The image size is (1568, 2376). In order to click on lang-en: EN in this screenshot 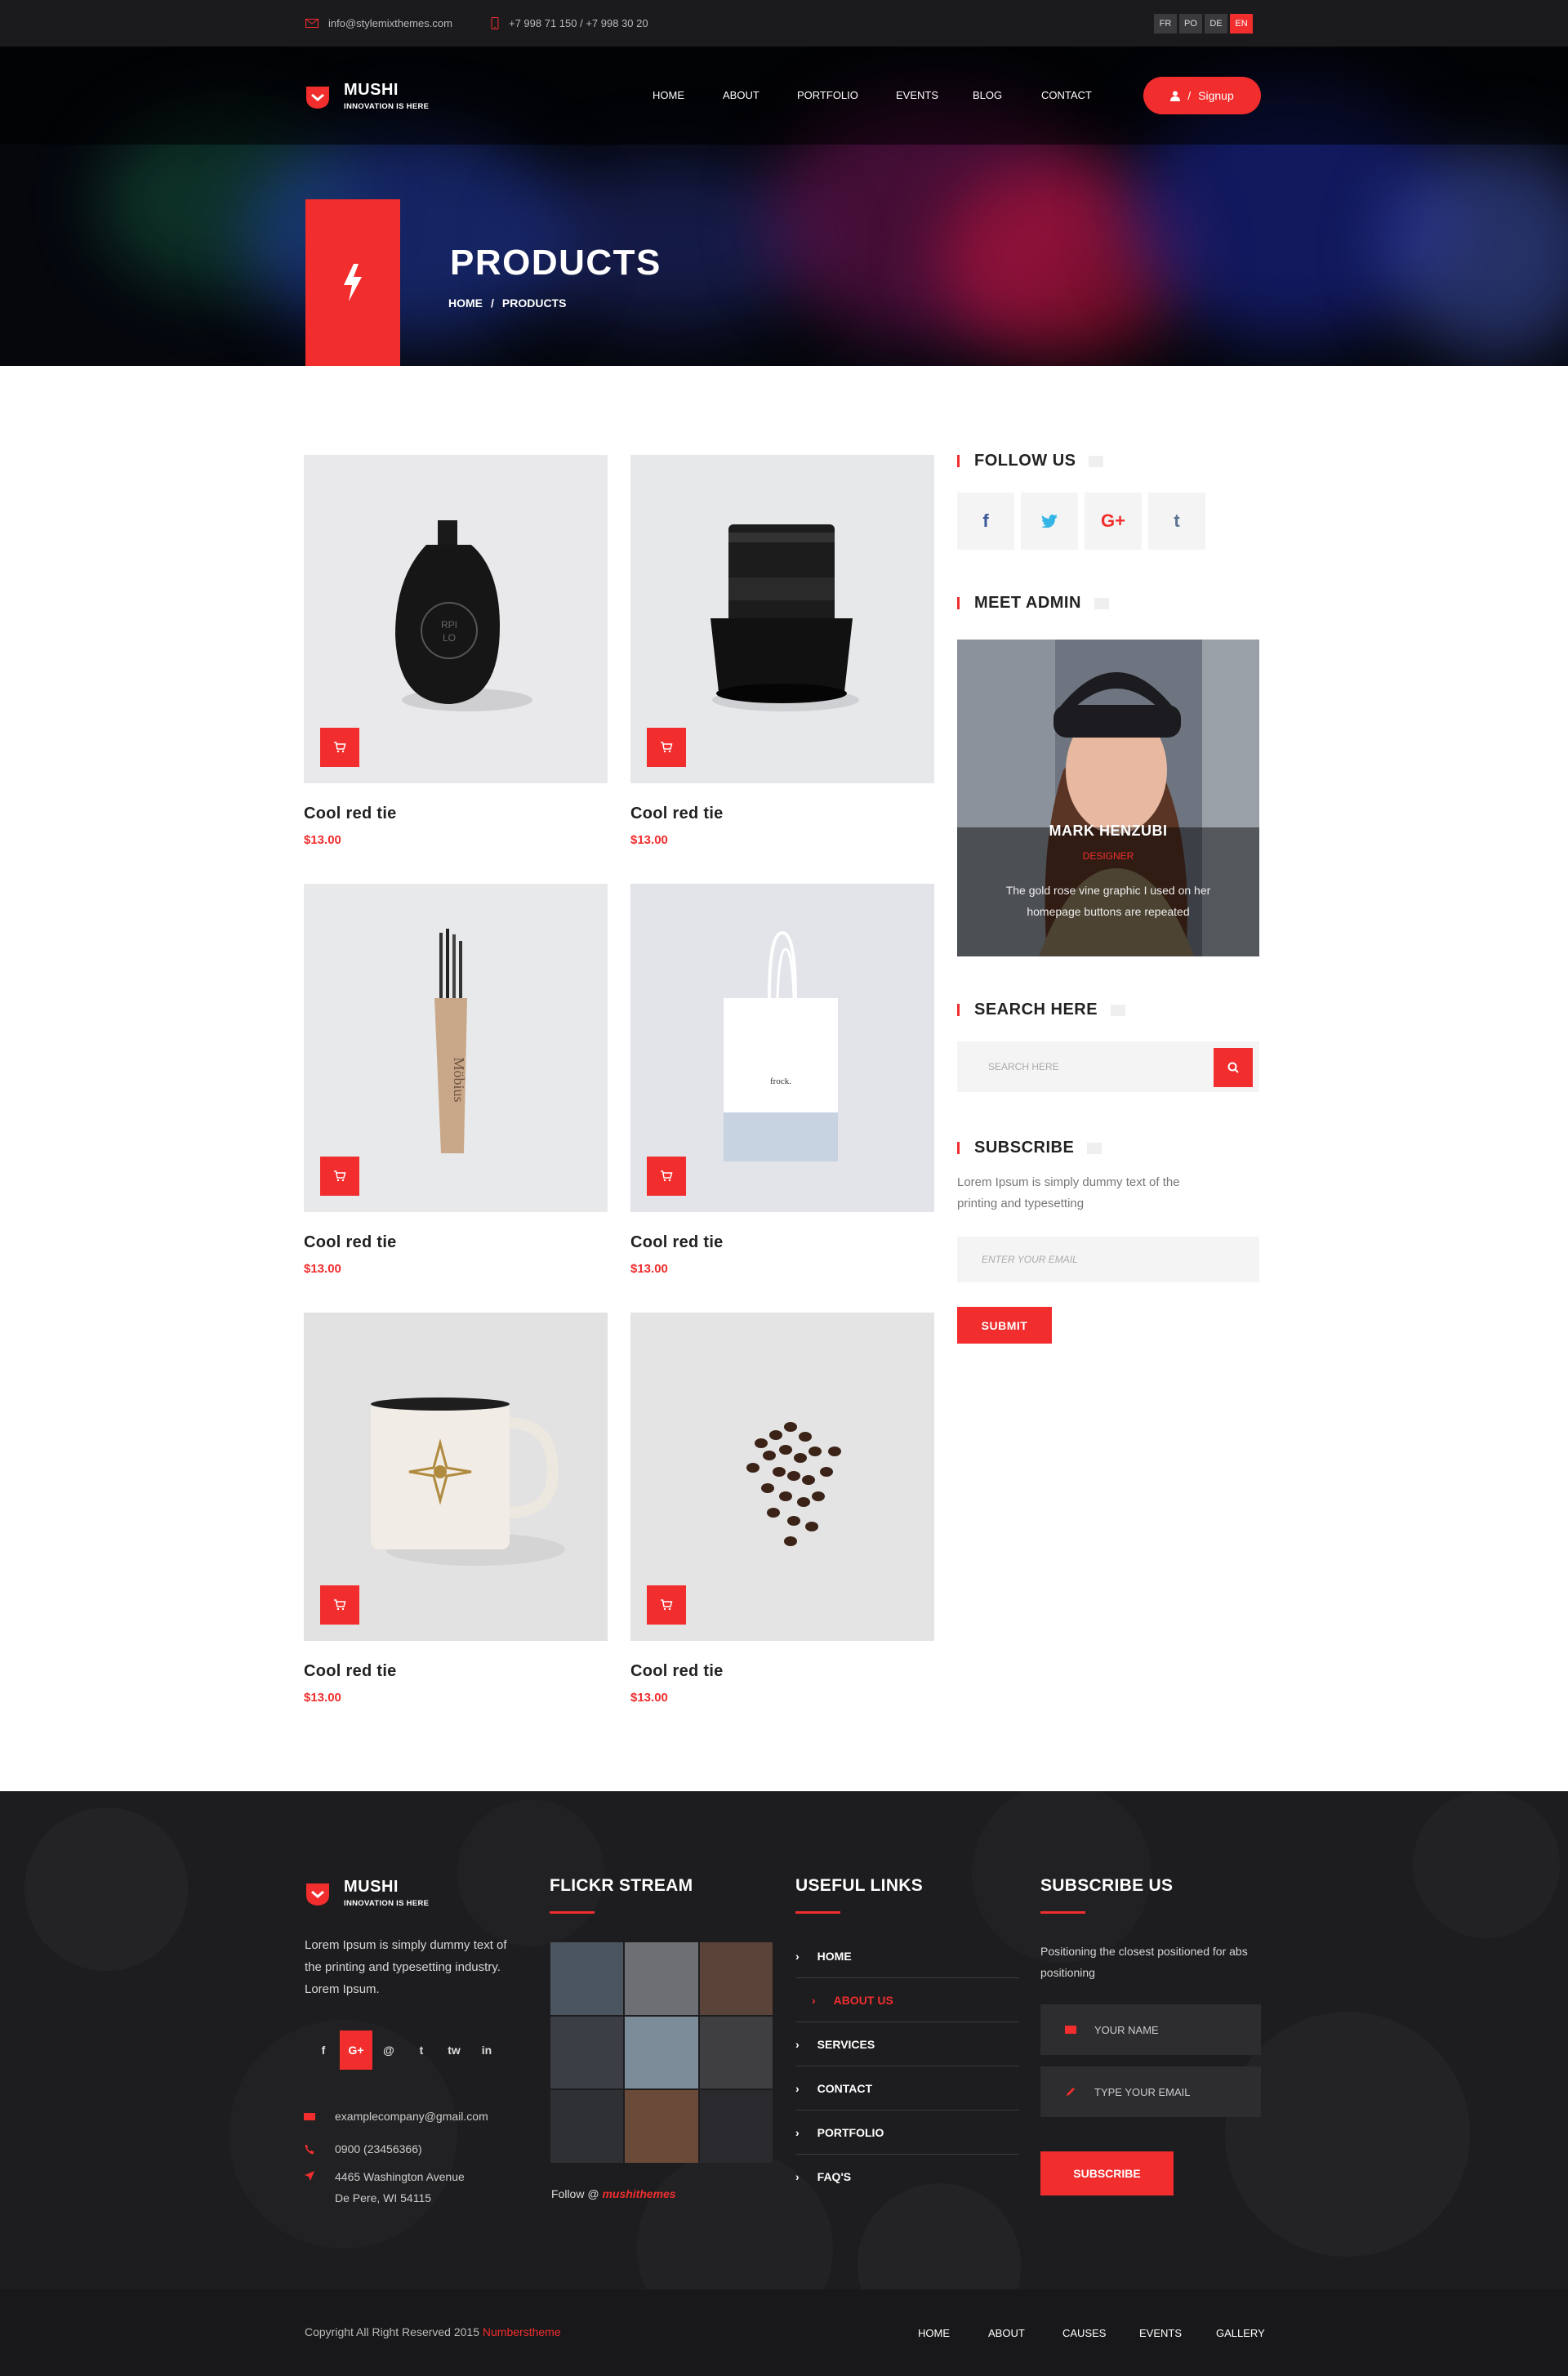, I will do `click(1241, 23)`.